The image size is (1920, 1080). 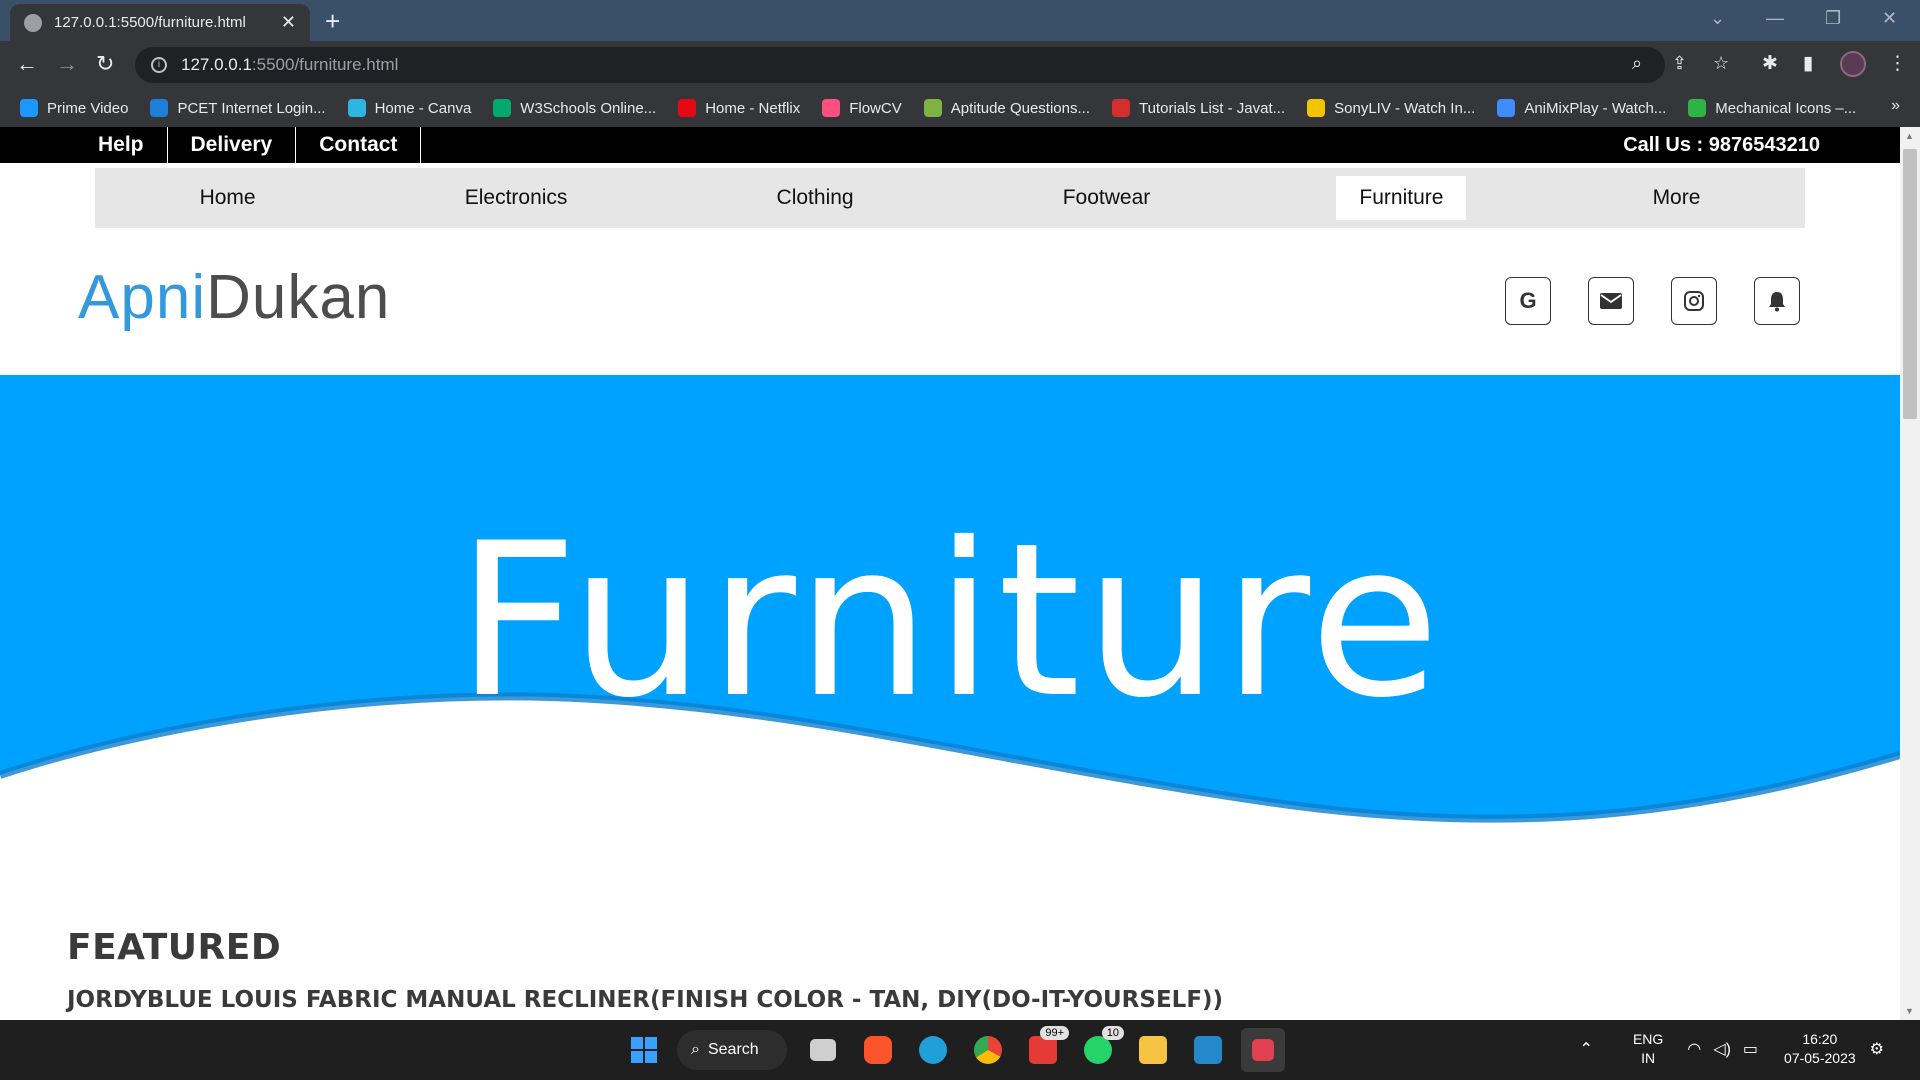 What do you see at coordinates (1722, 1049) in the screenshot?
I see `volume-icon: ◁)` at bounding box center [1722, 1049].